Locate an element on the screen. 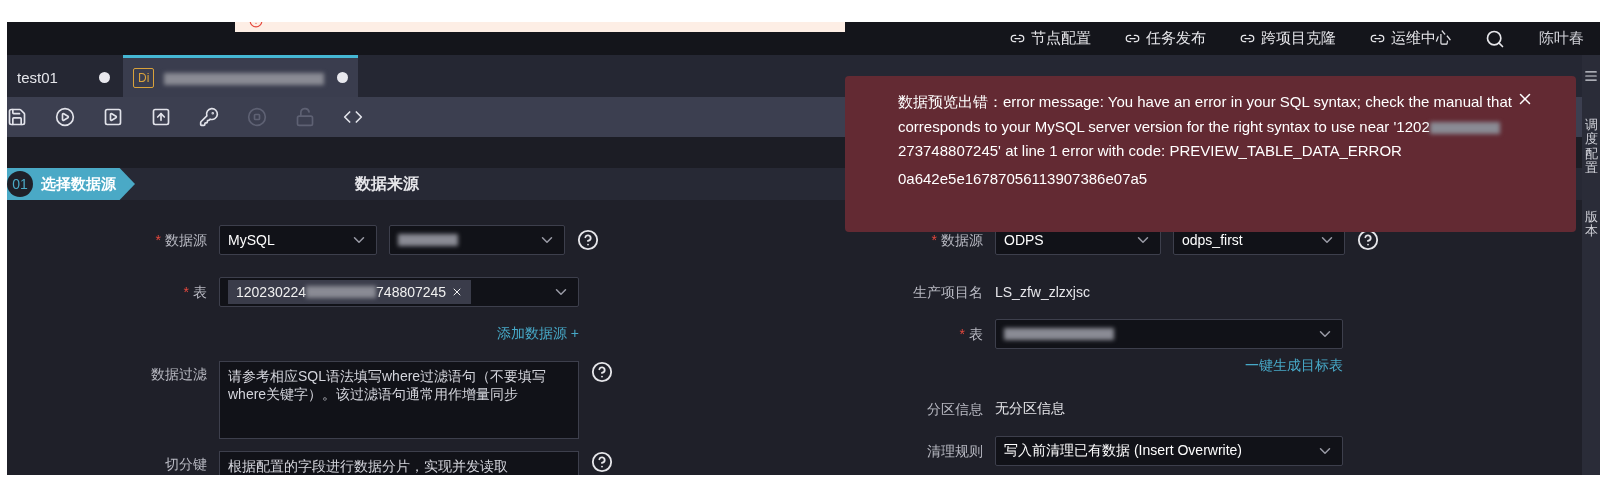 The image size is (1616, 494). nav-link: 节点配置 is located at coordinates (1050, 38).